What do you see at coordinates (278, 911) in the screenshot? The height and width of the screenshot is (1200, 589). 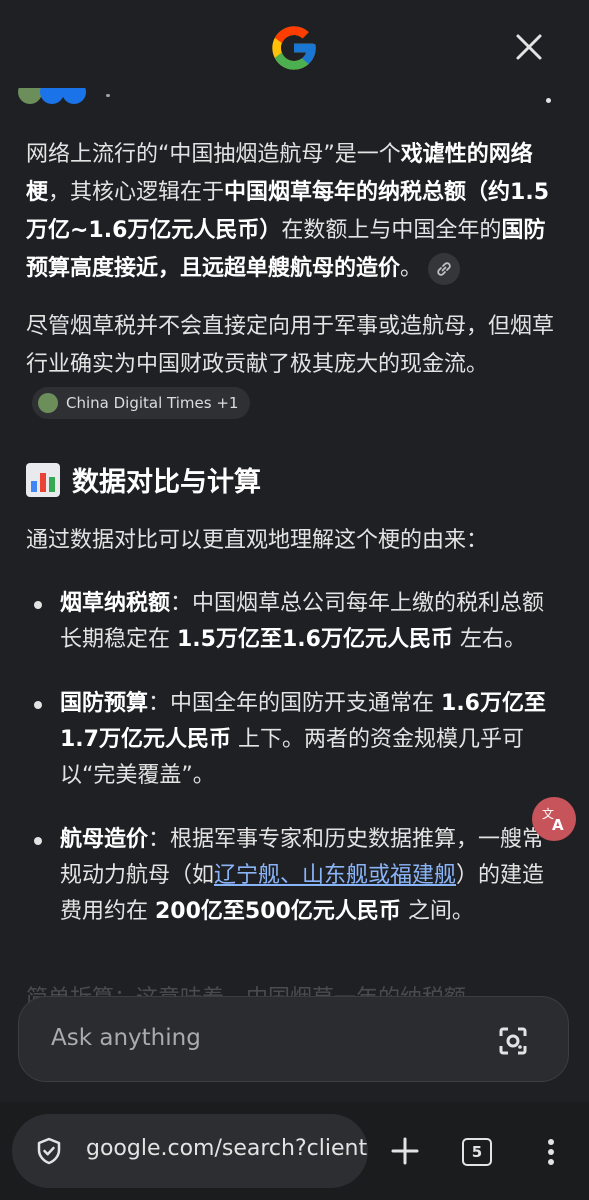 I see `bold-text: 200亿至500亿元人民币` at bounding box center [278, 911].